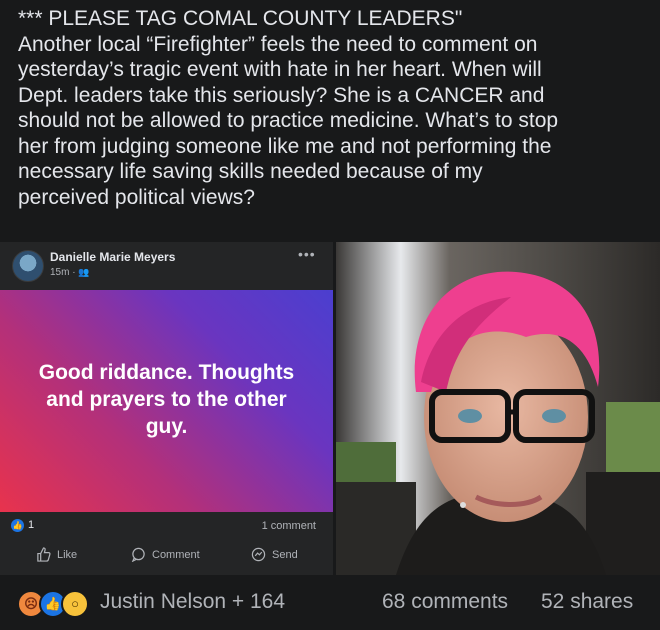 The image size is (660, 630). Describe the element at coordinates (112, 257) in the screenshot. I see `author-name: Danielle Marie Meyers` at that location.